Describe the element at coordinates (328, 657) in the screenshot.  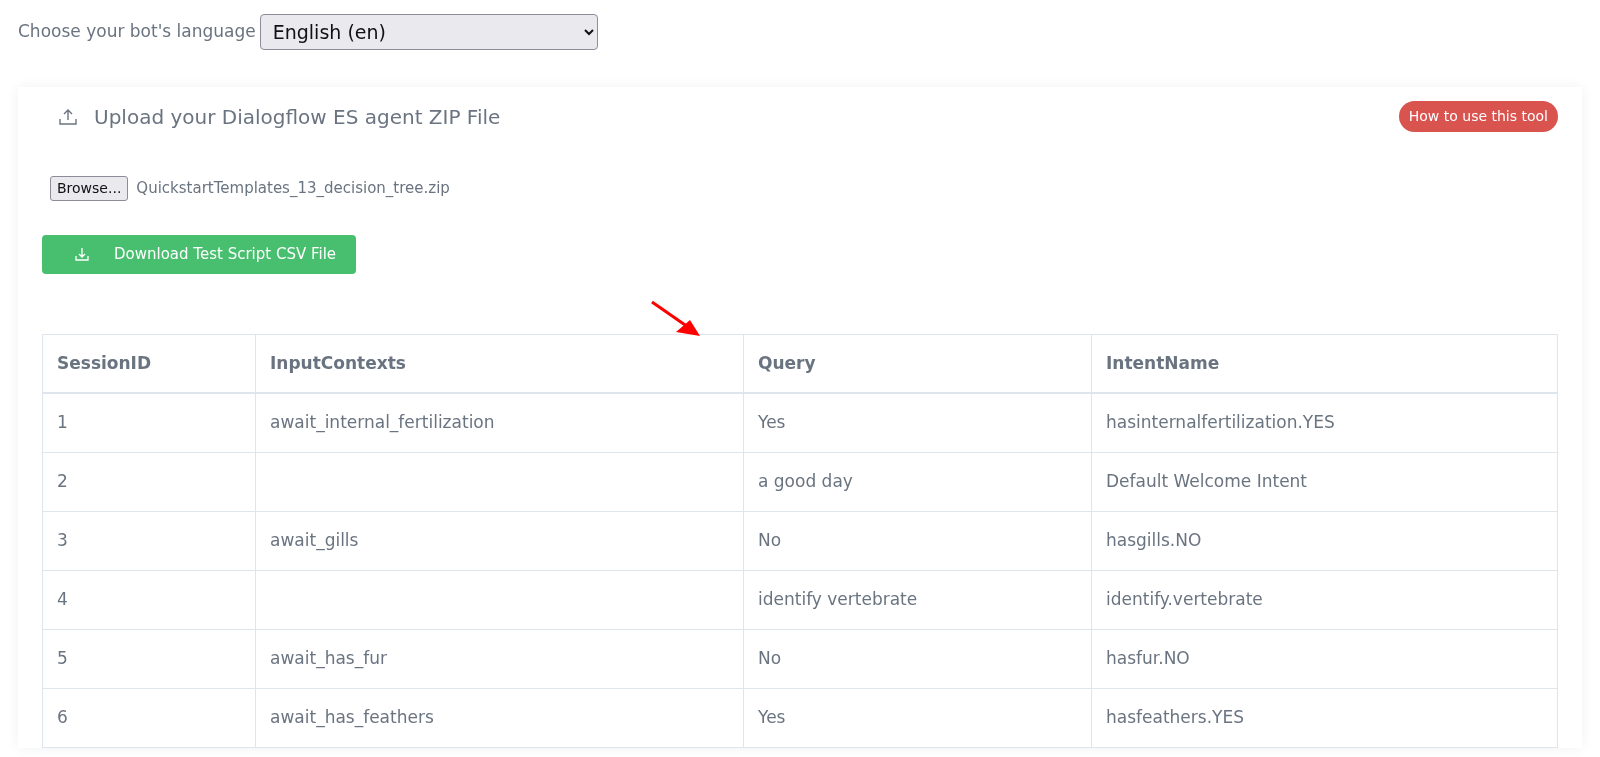
I see `table-cell: await_has_fur` at that location.